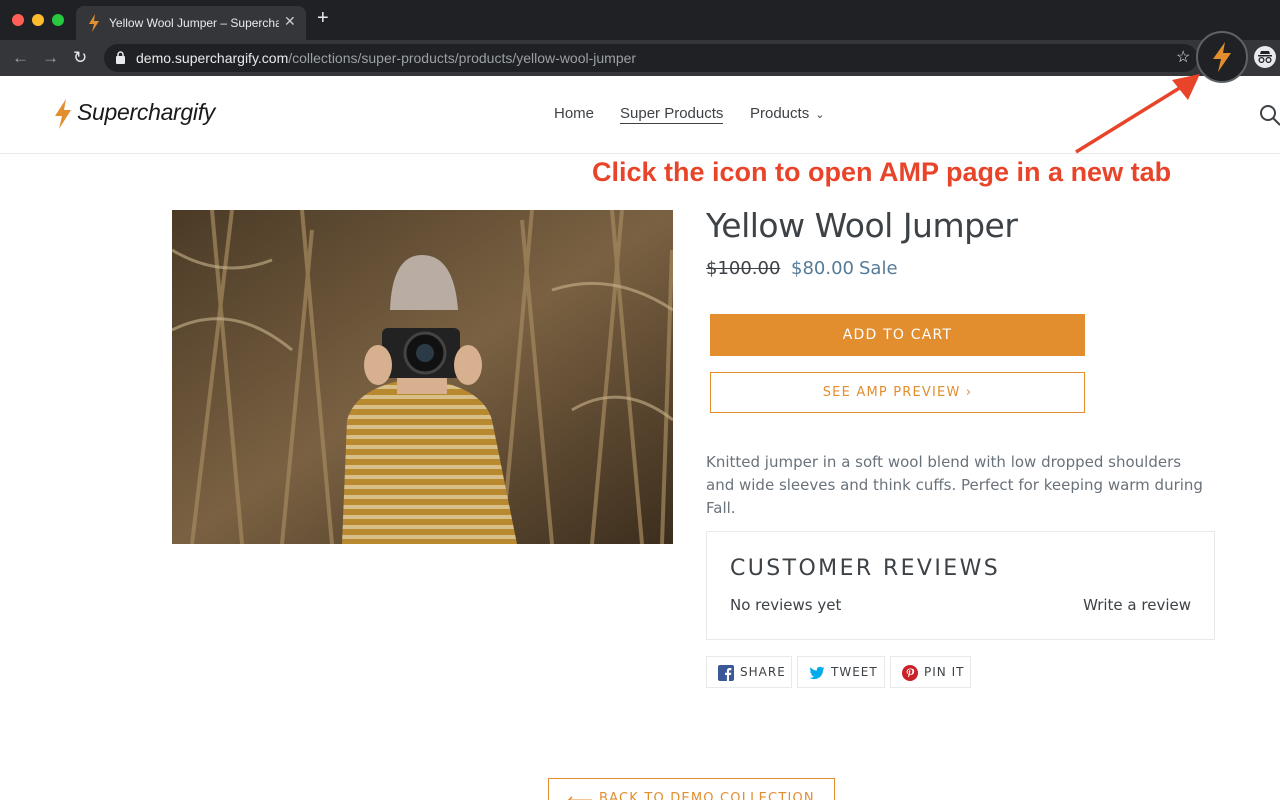  Describe the element at coordinates (1137, 605) in the screenshot. I see `write-review-link: Write a review` at that location.